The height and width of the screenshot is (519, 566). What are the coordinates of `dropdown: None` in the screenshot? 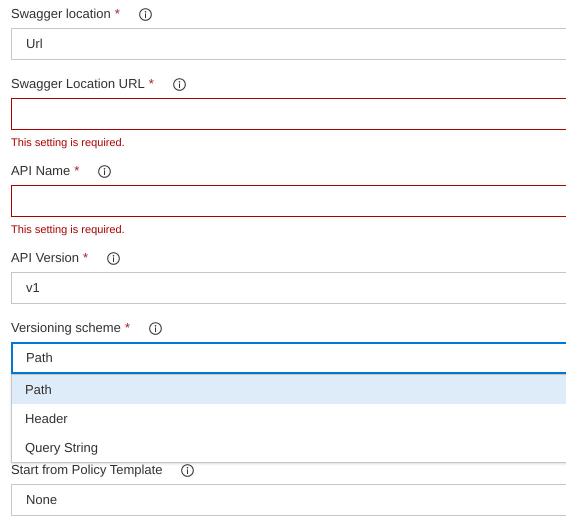 It's located at (288, 500).